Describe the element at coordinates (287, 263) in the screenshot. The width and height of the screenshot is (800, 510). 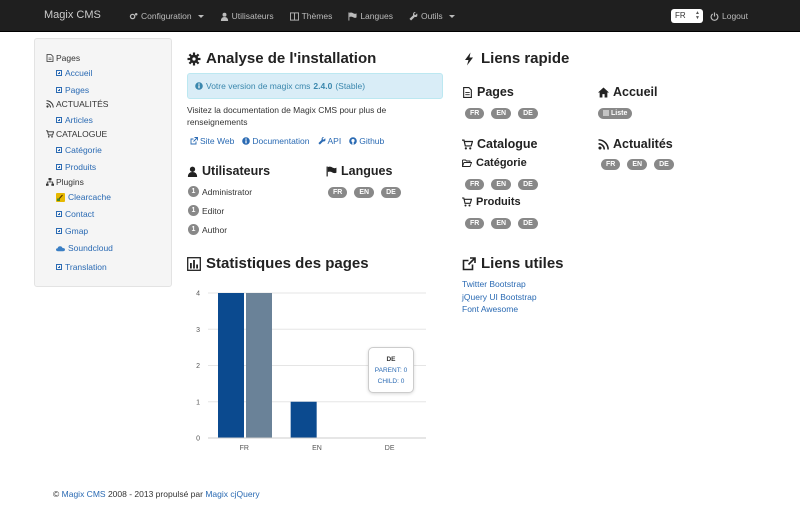
I see `stats-title-text: Statistiques des pages` at that location.